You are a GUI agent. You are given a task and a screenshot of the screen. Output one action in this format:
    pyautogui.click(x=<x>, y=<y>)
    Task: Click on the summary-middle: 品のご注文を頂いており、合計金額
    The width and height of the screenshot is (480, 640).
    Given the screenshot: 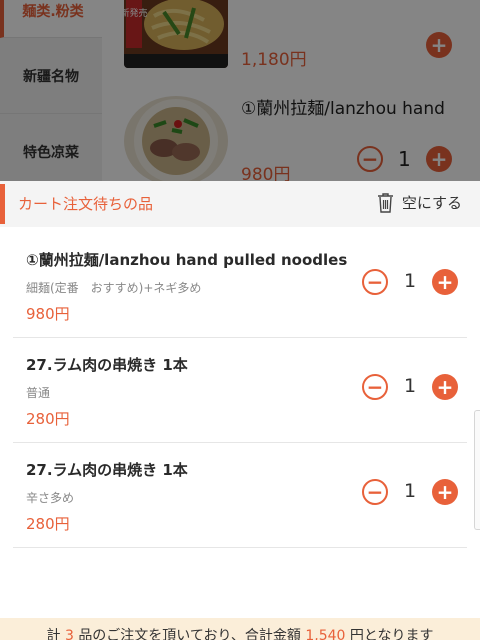 What is the action you would take?
    pyautogui.click(x=189, y=634)
    